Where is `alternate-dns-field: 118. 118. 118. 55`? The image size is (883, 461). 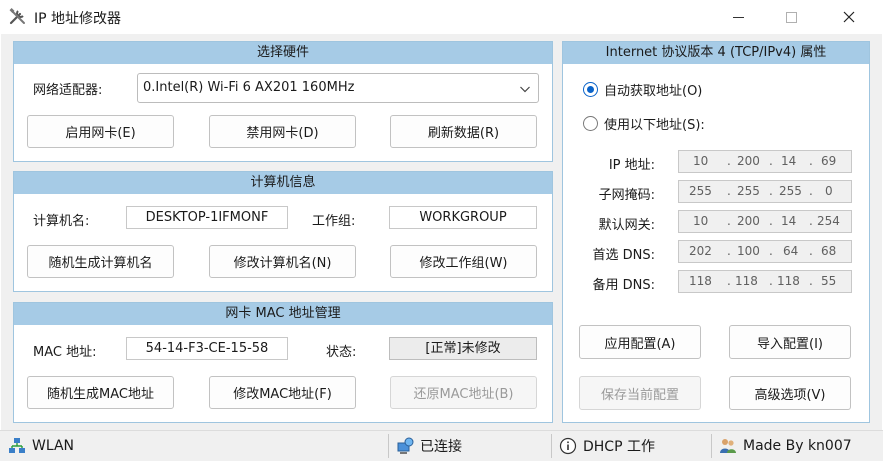 alternate-dns-field: 118. 118. 118. 55 is located at coordinates (765, 281).